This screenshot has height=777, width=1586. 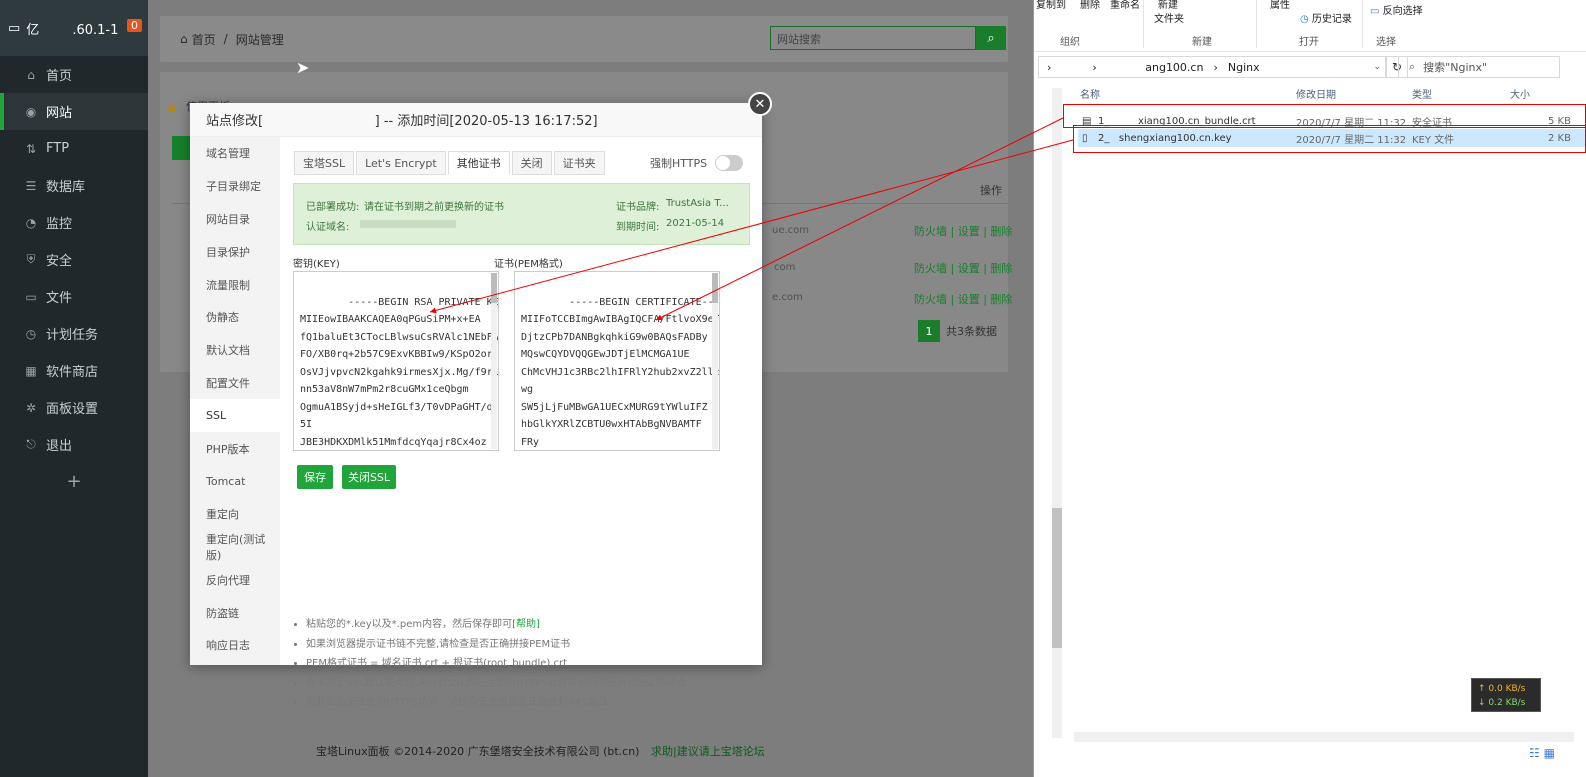 I want to click on sidebar-item: ⎋ 退出, so click(x=74, y=444).